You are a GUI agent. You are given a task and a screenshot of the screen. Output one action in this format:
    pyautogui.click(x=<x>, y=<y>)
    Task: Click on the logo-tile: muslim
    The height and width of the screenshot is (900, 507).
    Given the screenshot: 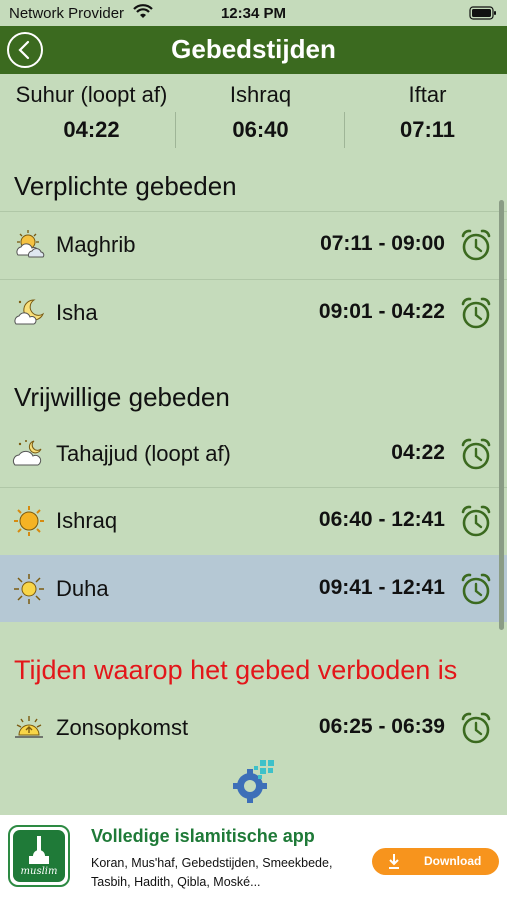 What is the action you would take?
    pyautogui.click(x=39, y=856)
    